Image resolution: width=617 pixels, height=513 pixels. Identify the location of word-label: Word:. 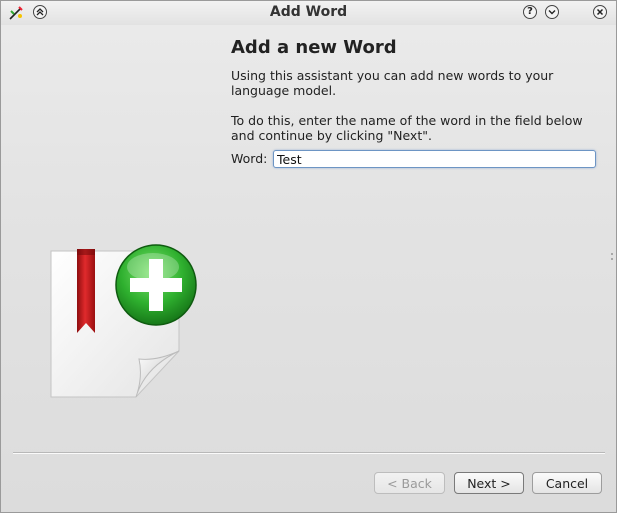
(249, 158).